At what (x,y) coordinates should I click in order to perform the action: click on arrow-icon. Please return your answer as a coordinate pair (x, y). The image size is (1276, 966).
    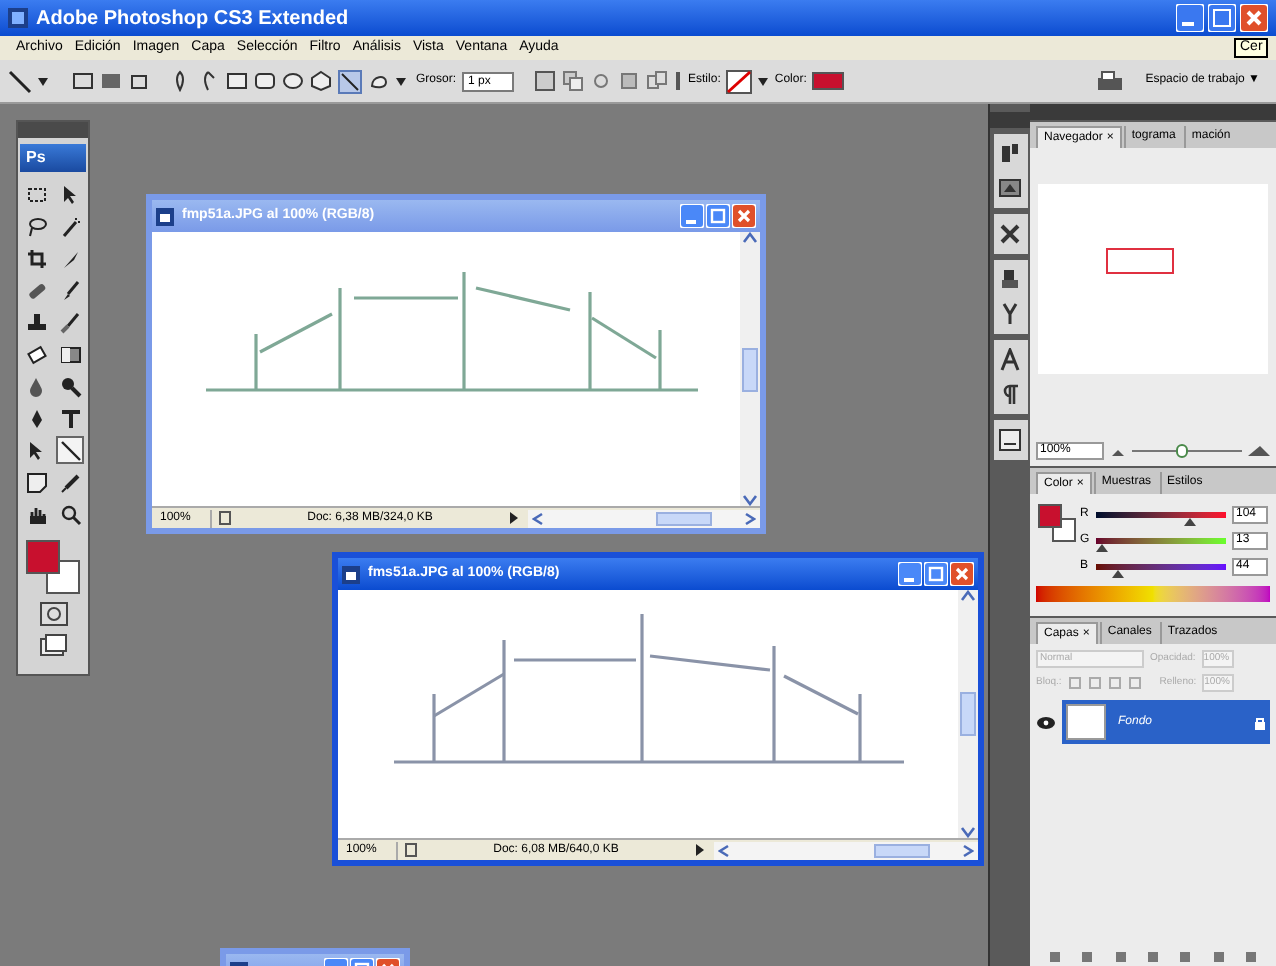
    Looking at the image, I should click on (36, 450).